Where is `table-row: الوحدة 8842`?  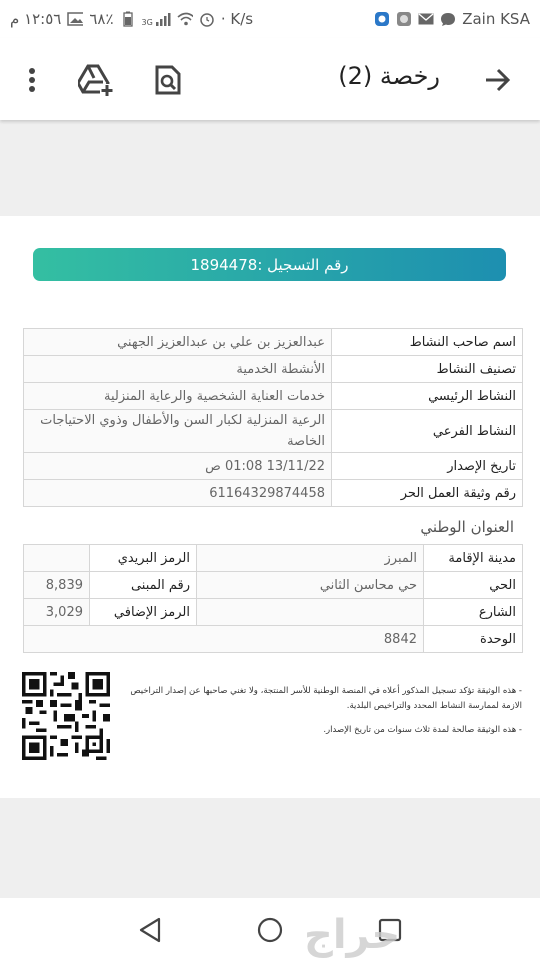 table-row: الوحدة 8842 is located at coordinates (273, 639).